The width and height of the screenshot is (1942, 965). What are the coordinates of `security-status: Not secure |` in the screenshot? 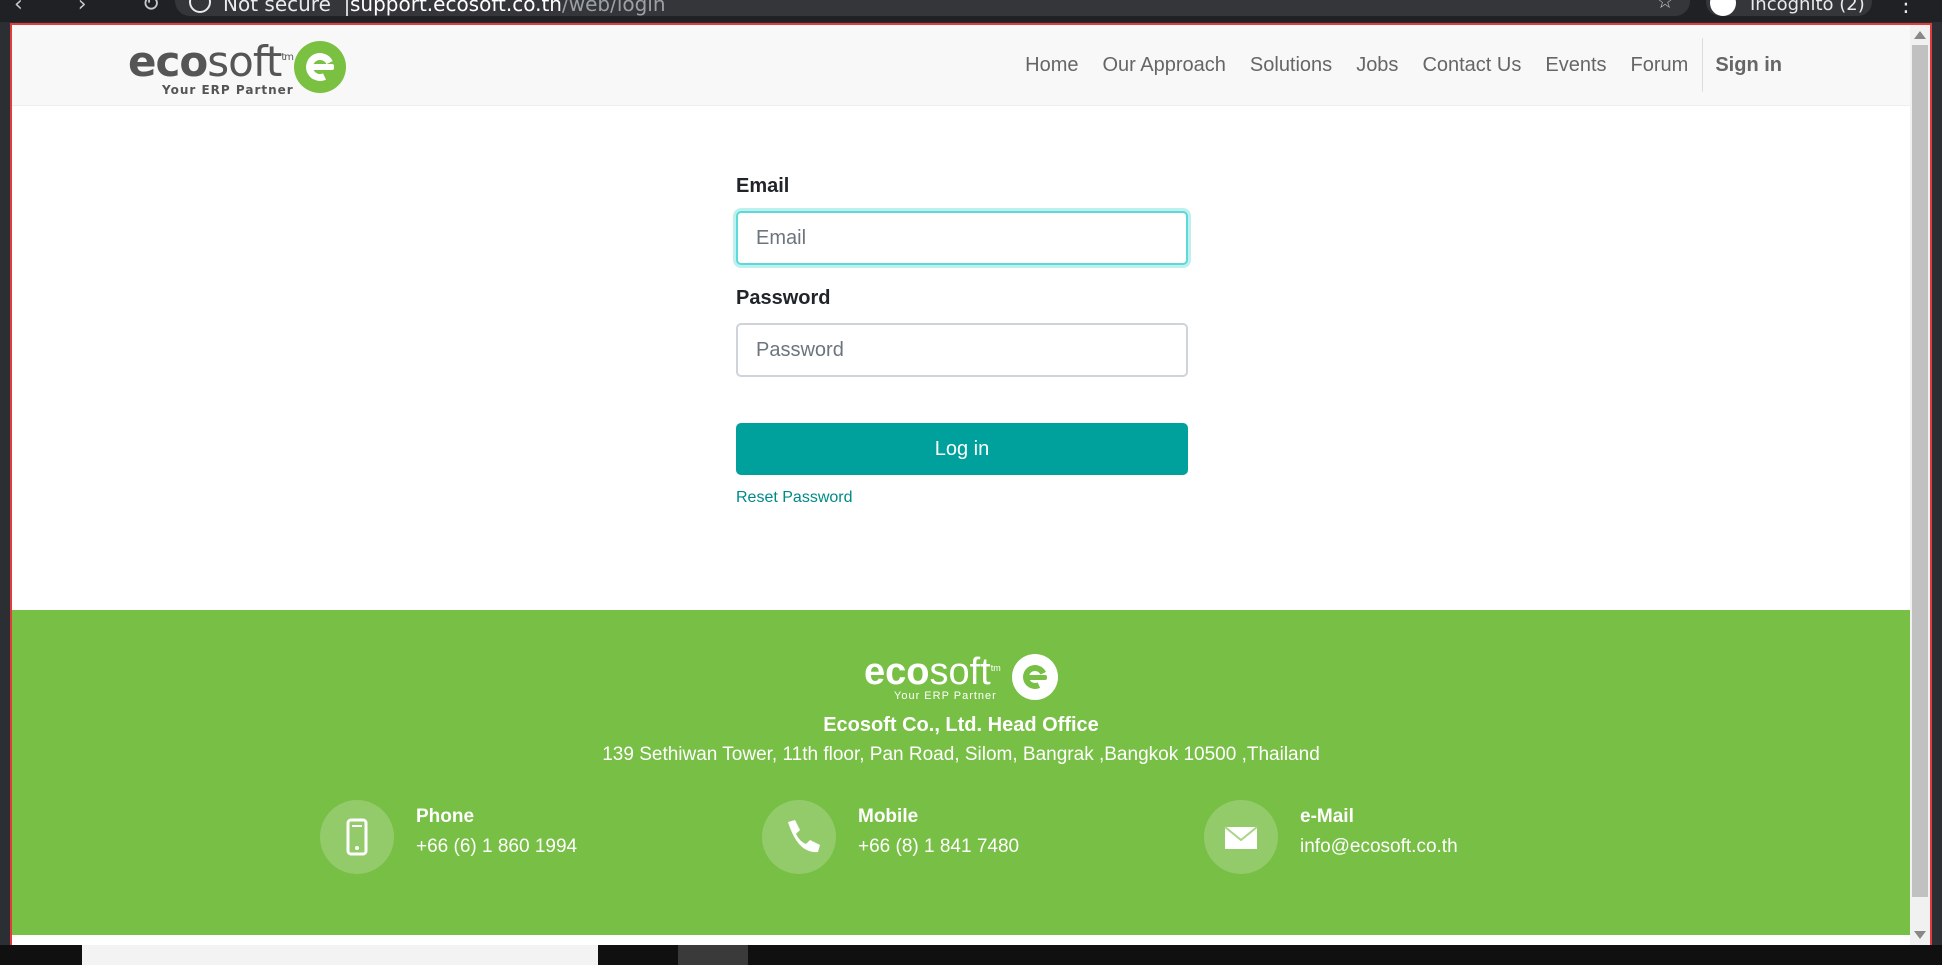 It's located at (287, 8).